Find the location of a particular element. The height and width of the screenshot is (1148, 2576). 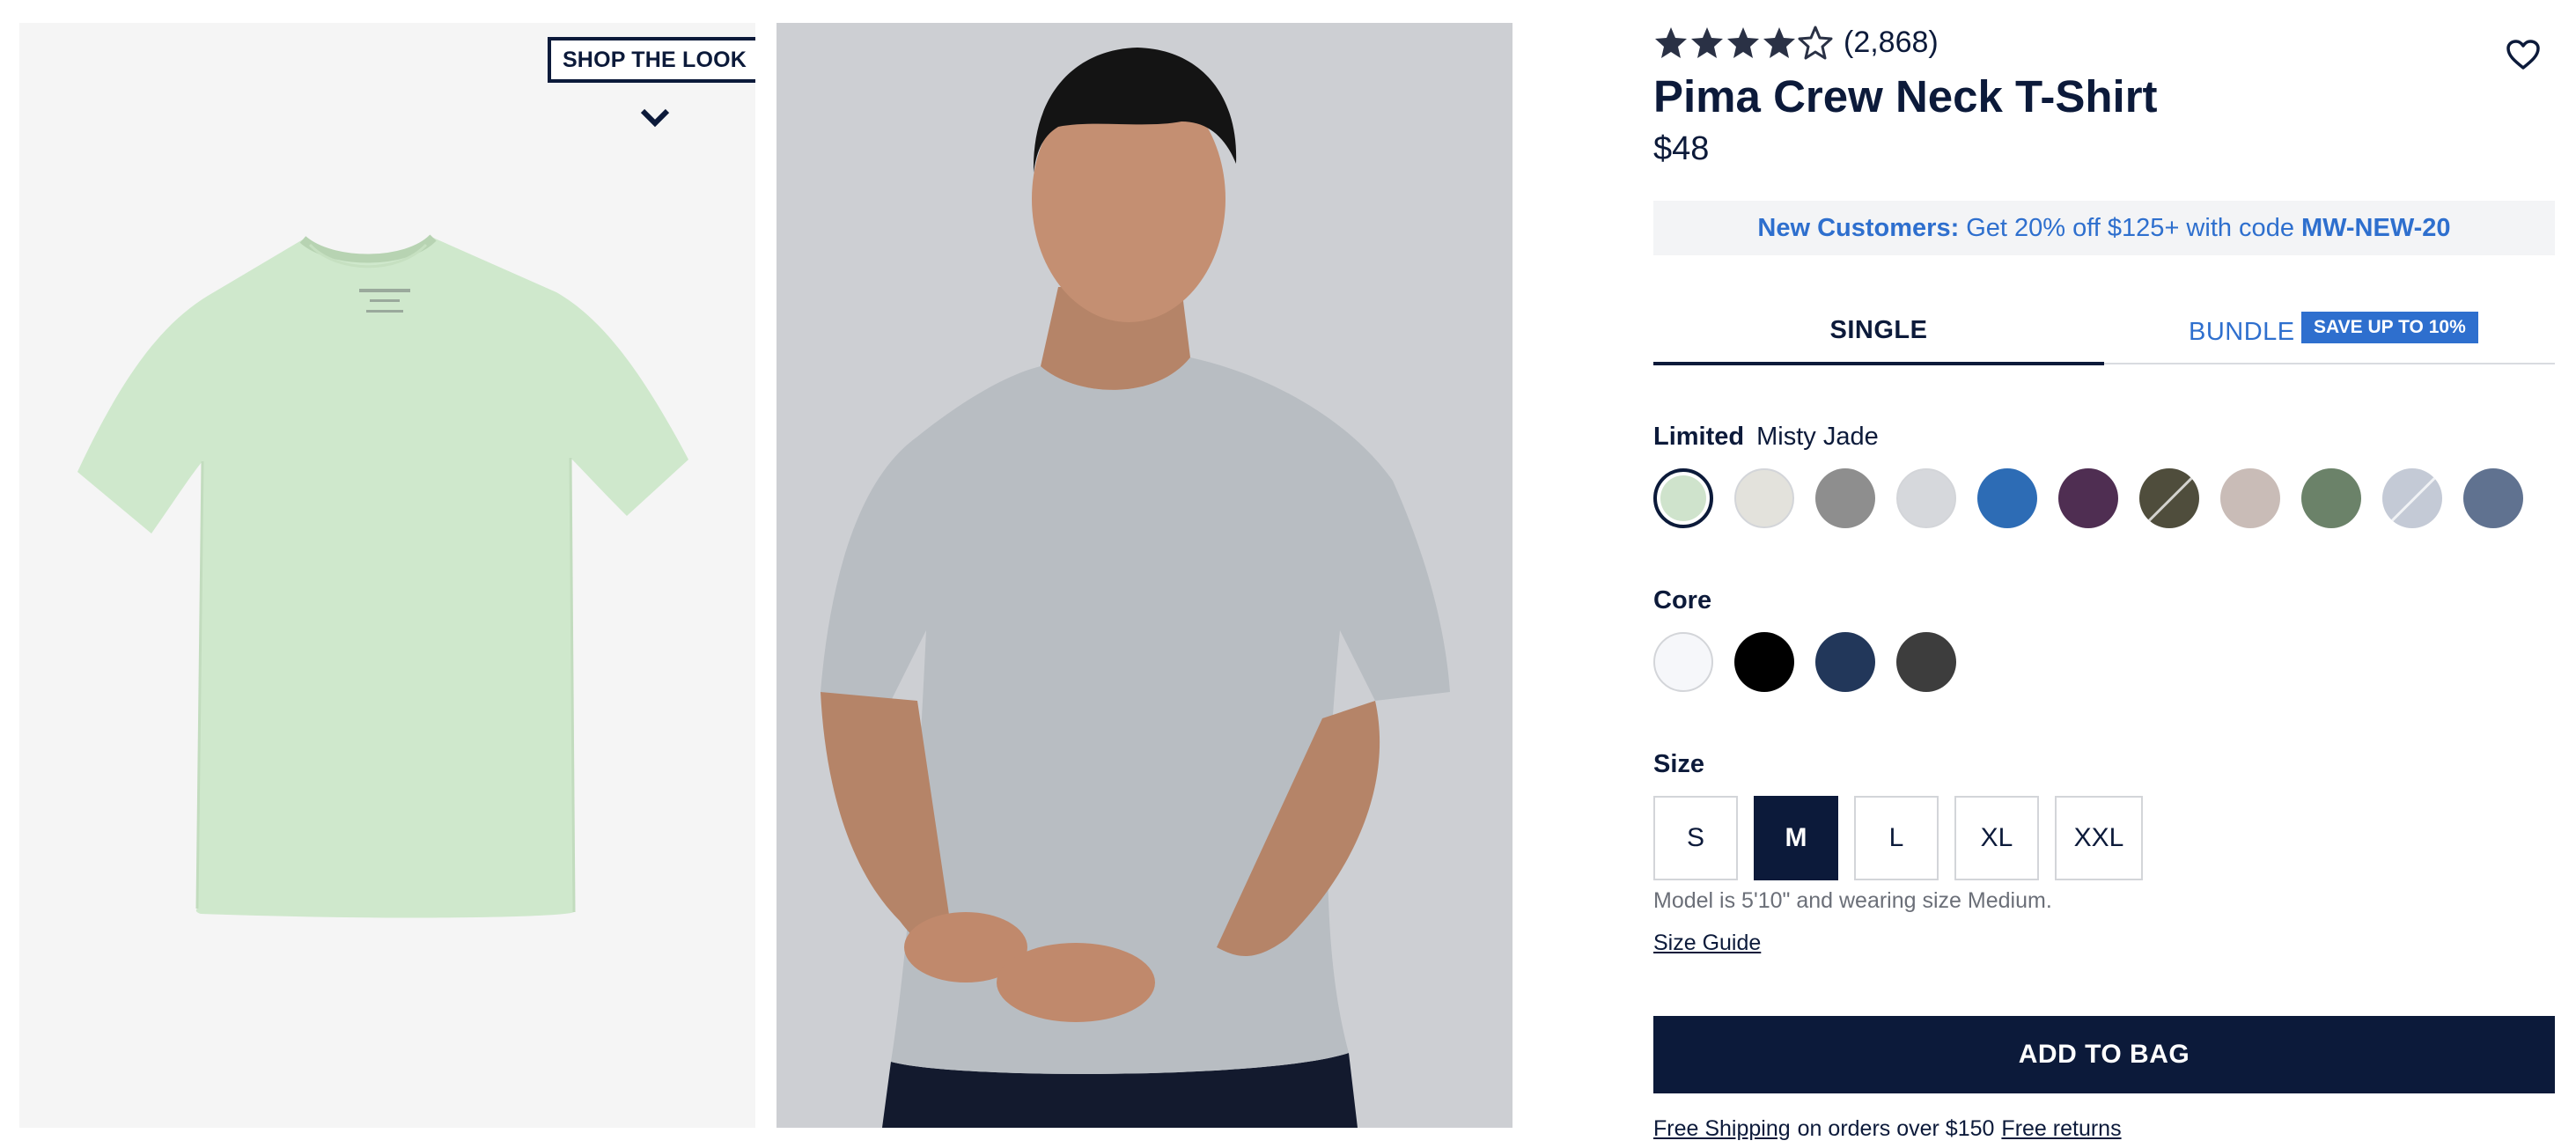

size-option-m: M is located at coordinates (1796, 838).